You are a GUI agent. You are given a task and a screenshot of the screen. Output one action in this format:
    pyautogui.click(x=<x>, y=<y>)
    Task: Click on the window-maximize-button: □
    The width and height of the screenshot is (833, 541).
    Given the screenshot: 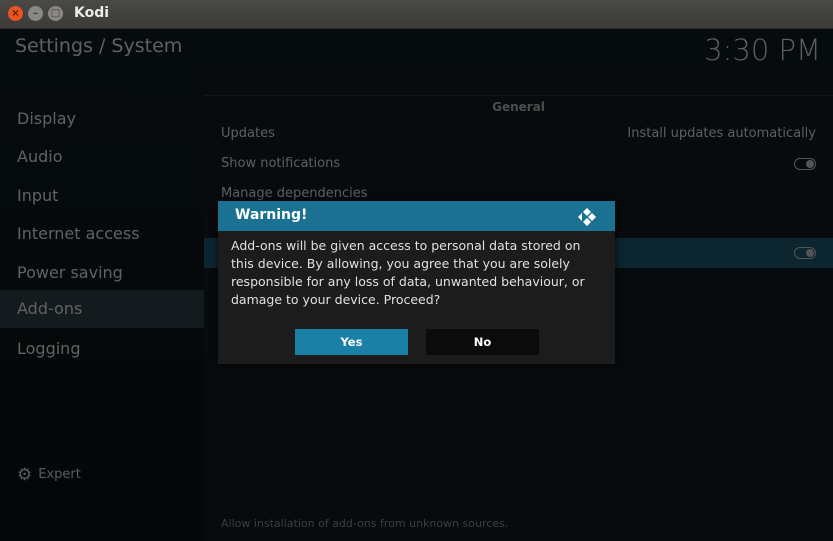 What is the action you would take?
    pyautogui.click(x=55, y=13)
    